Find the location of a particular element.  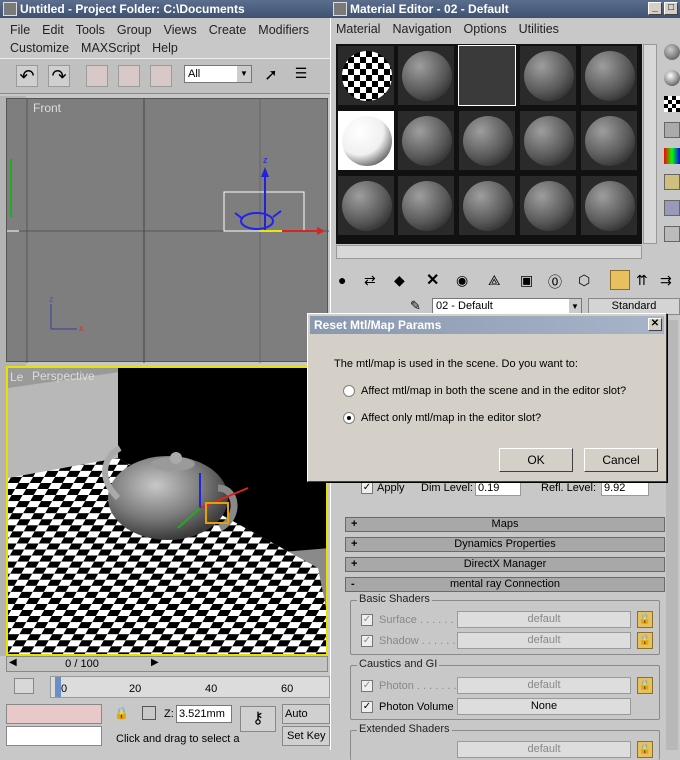

maximize-icon: □ is located at coordinates (671, 8).